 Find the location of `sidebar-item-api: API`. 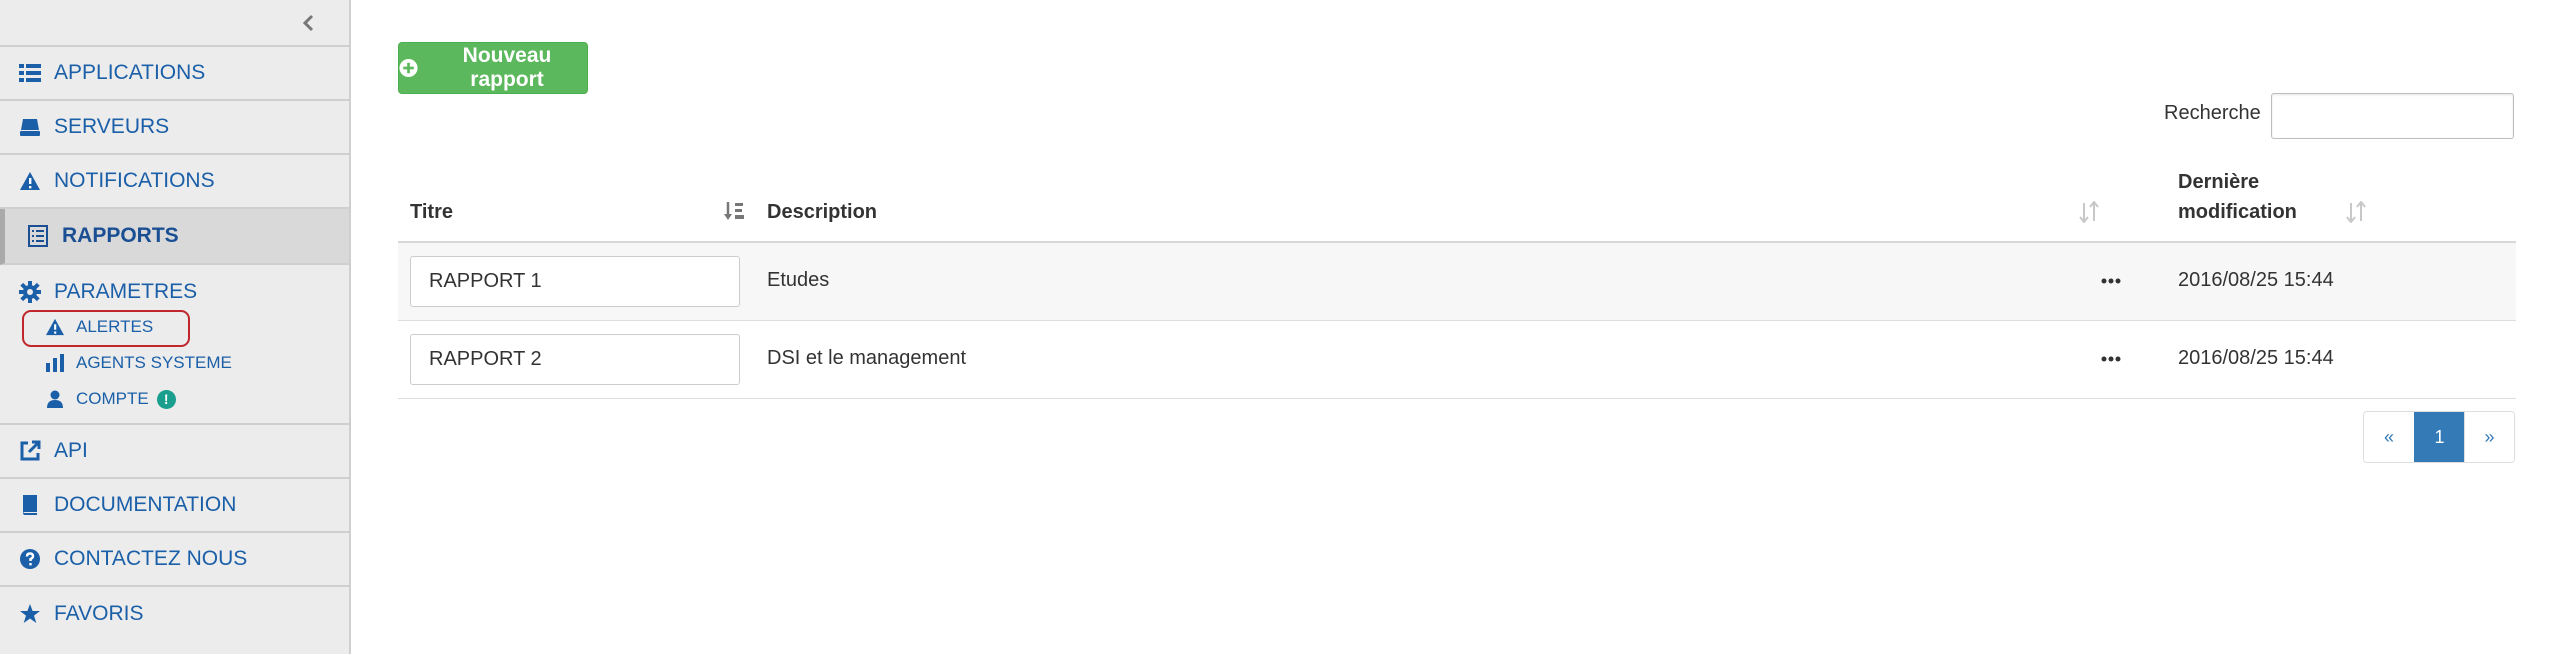

sidebar-item-api: API is located at coordinates (174, 452).